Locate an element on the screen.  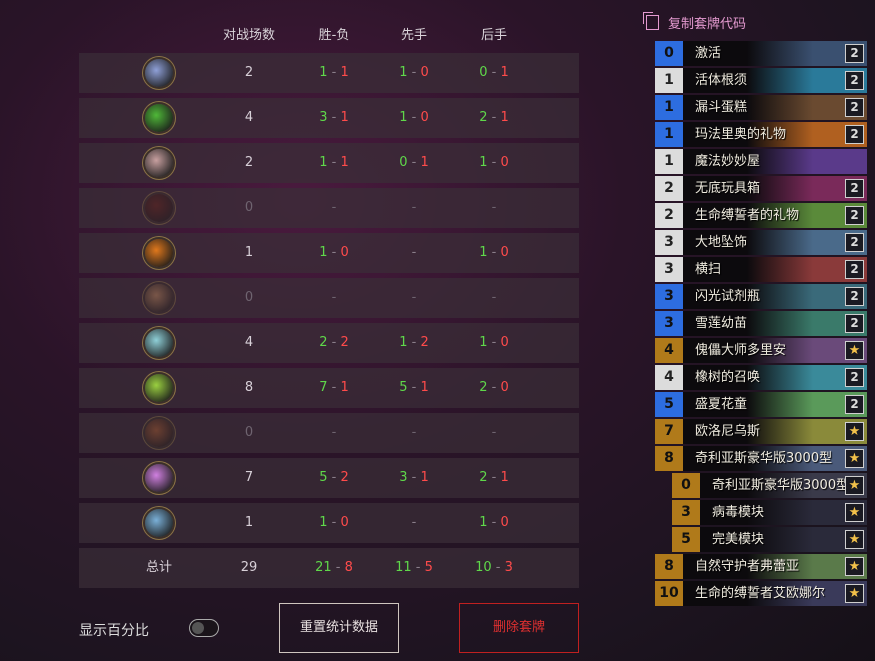
card-cost: 10 is located at coordinates (669, 593).